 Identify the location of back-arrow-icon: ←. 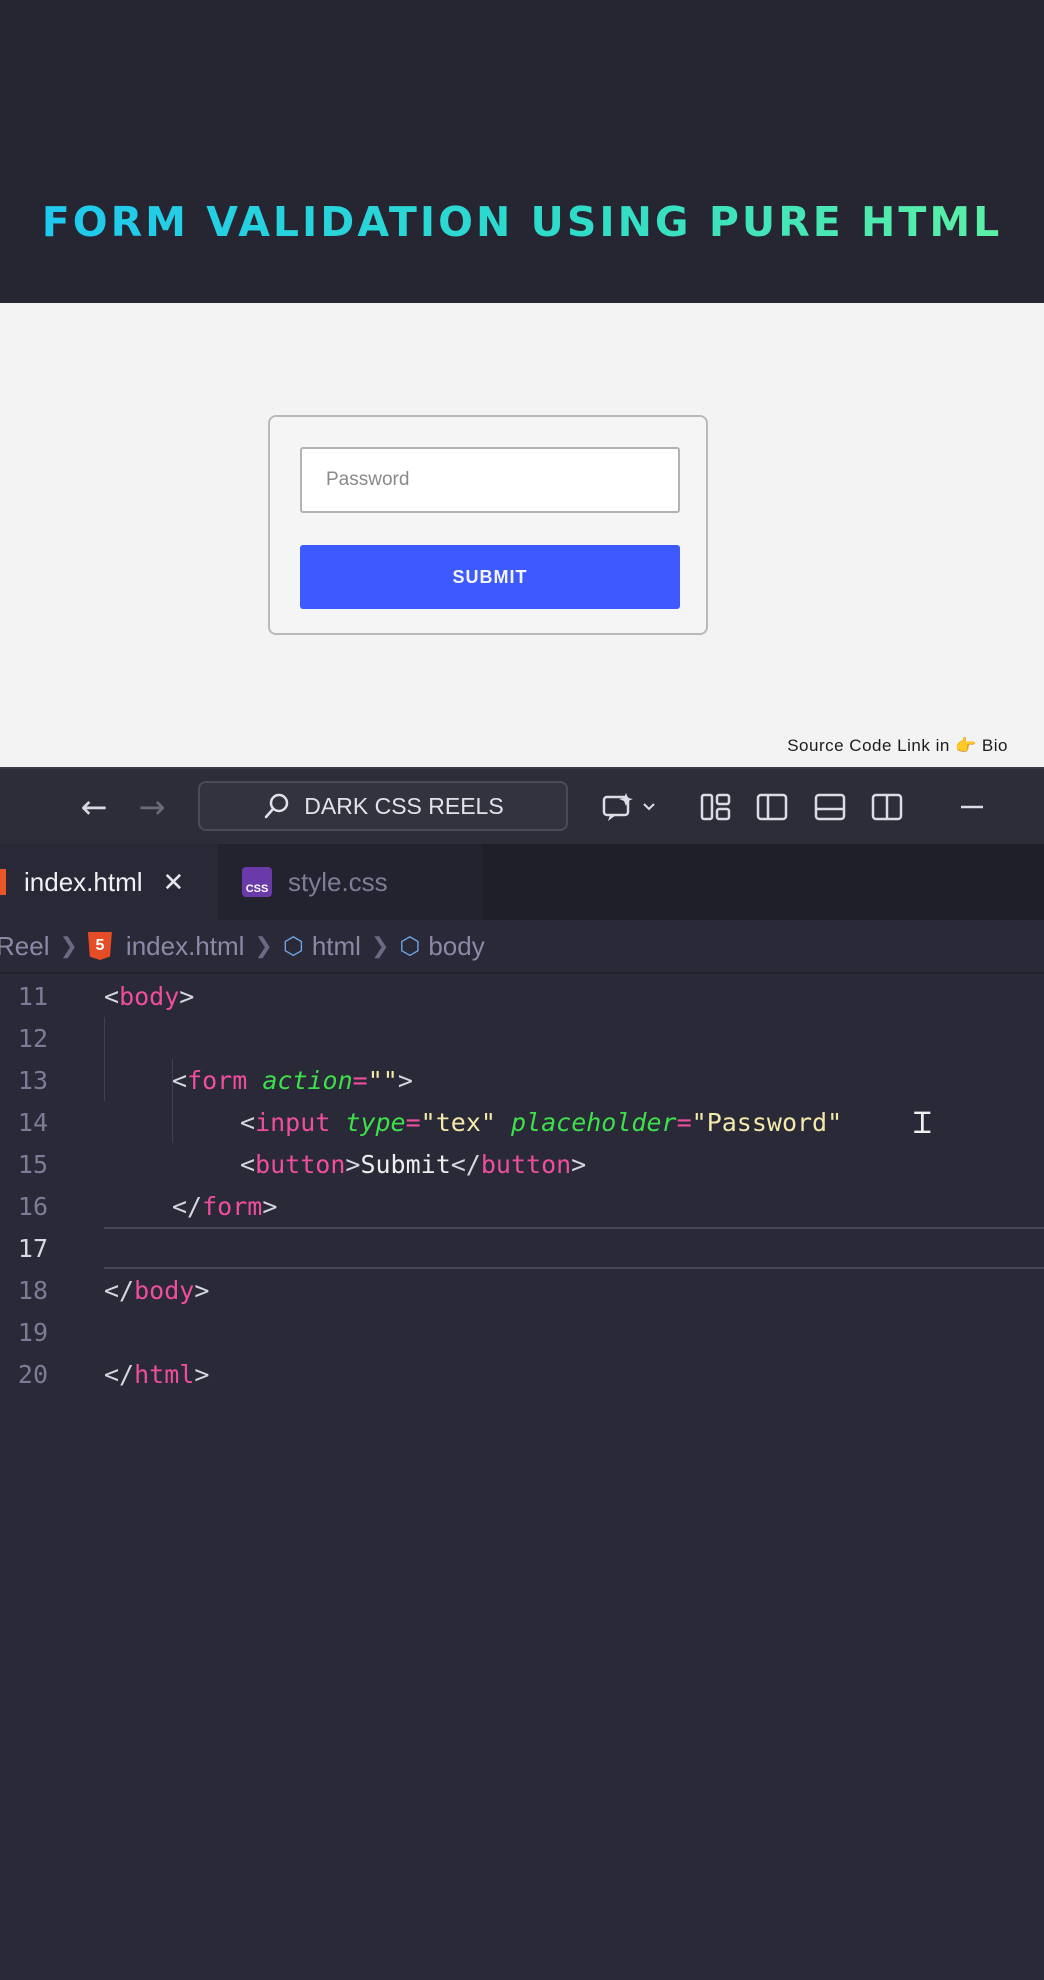
(94, 807).